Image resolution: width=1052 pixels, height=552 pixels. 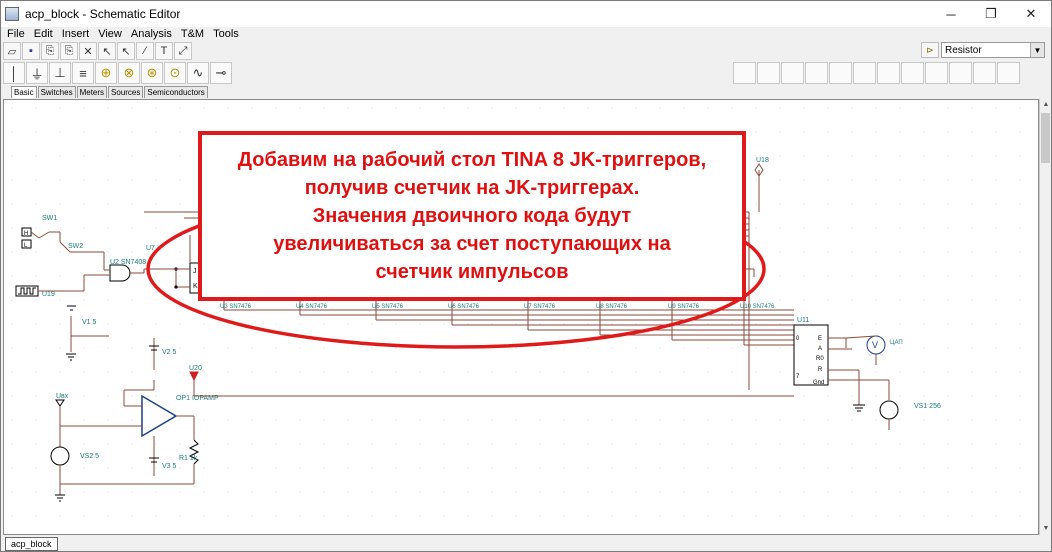 I want to click on paste-icon: ⎘, so click(x=69, y=51).